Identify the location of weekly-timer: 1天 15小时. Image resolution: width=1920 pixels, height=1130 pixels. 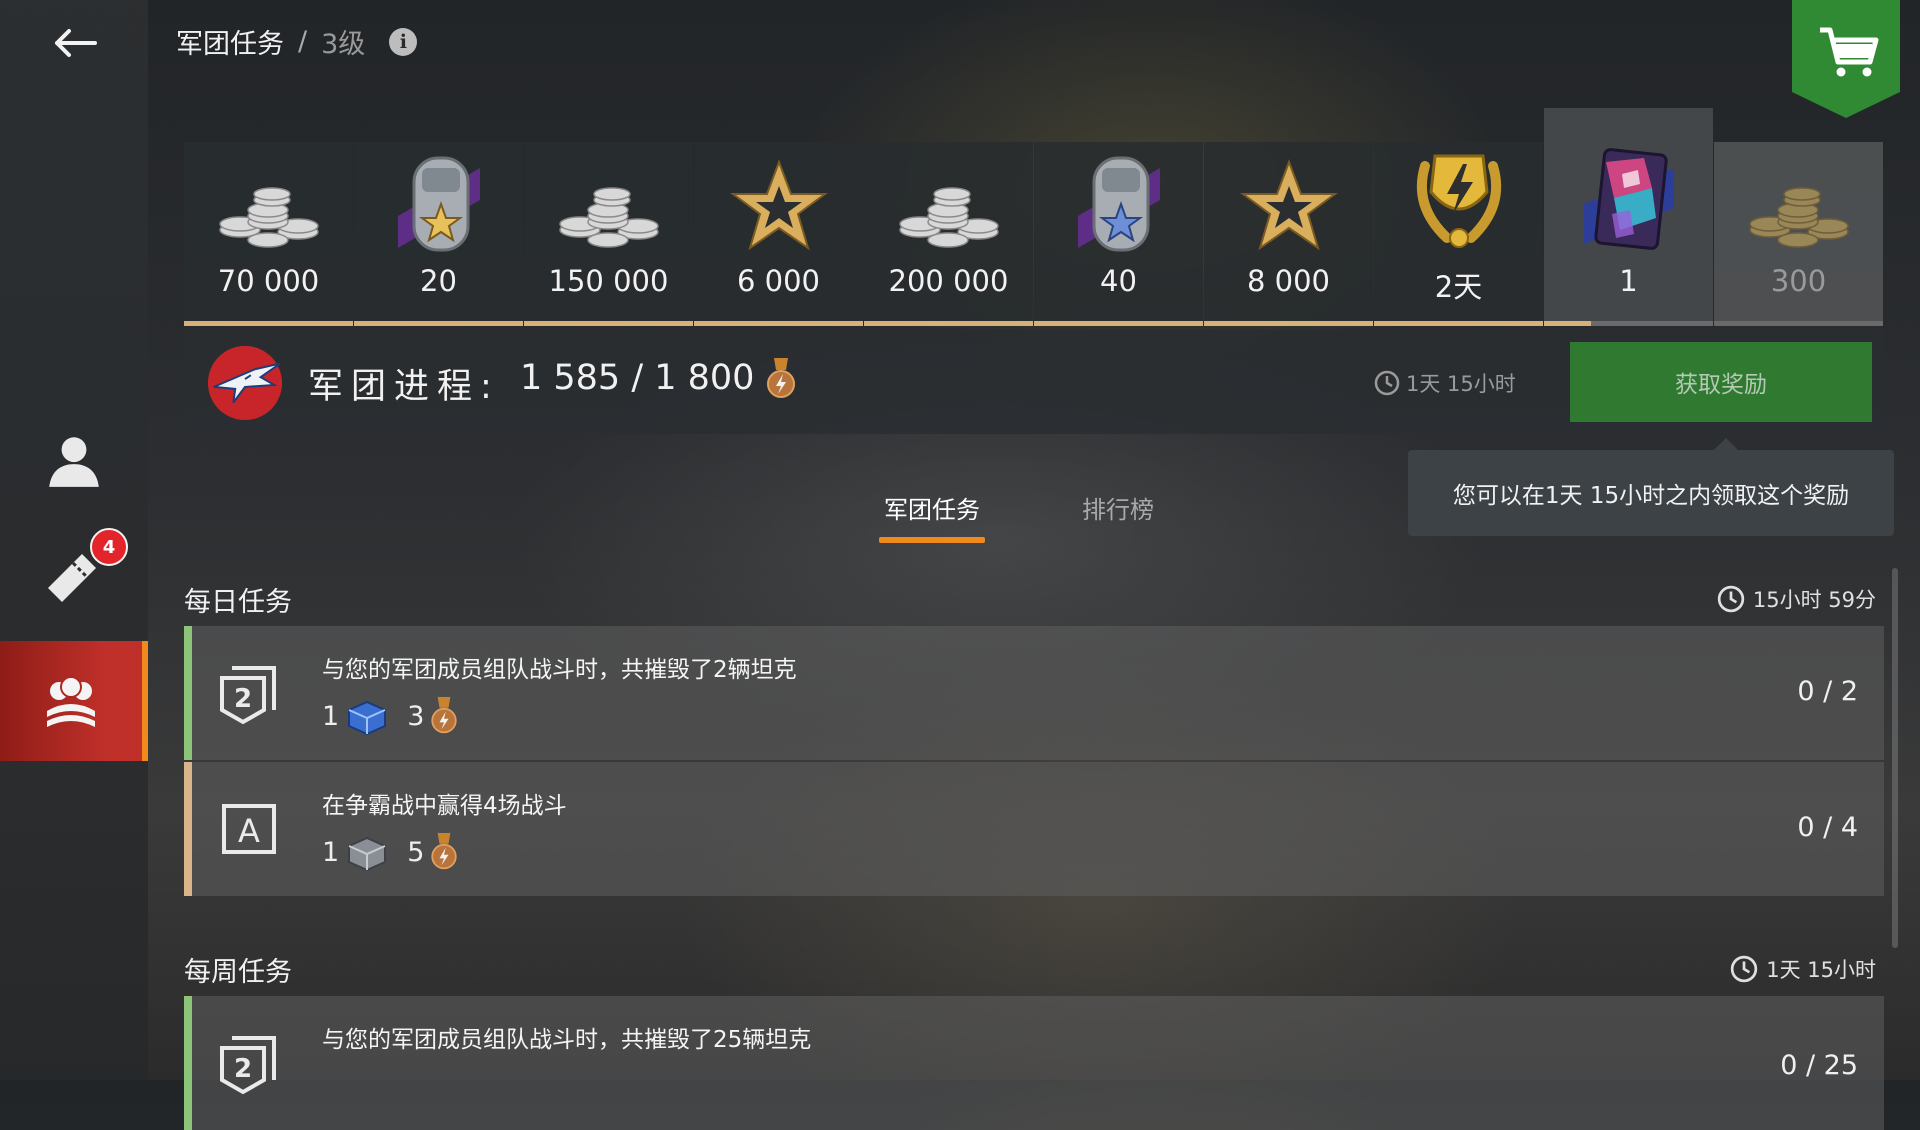
(1803, 969).